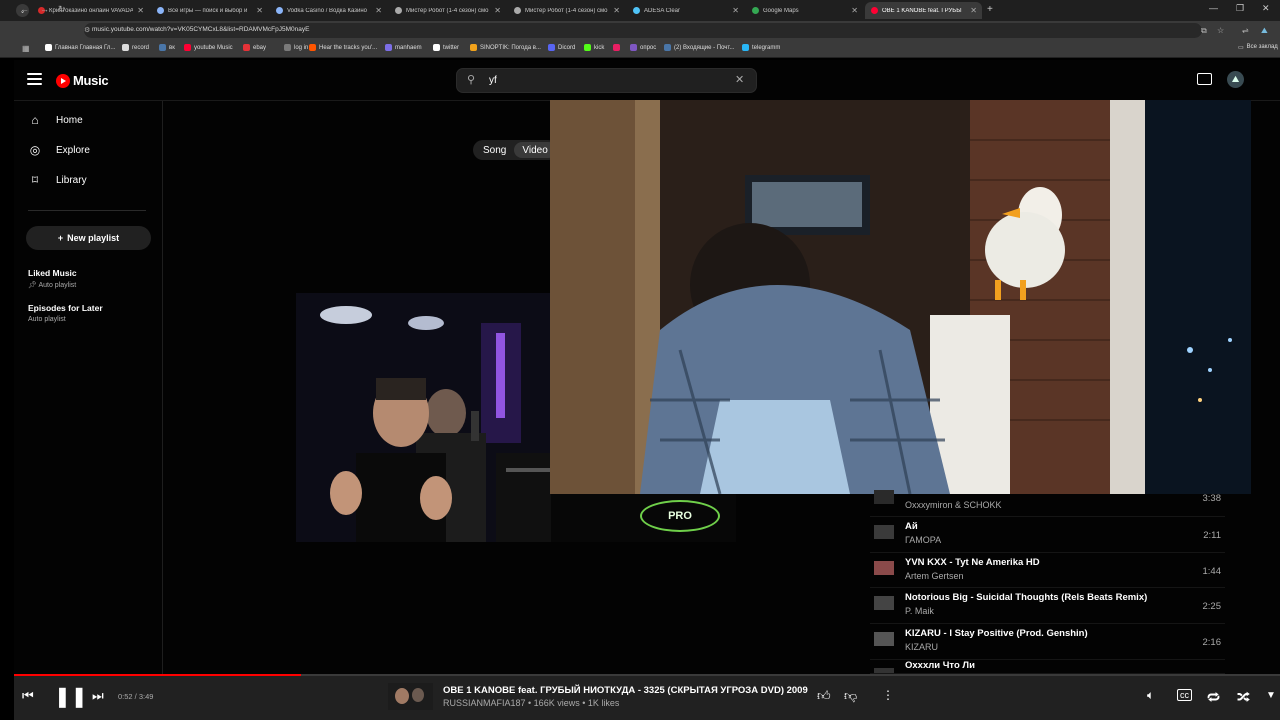  What do you see at coordinates (1204, 79) in the screenshot?
I see `cast-icon` at bounding box center [1204, 79].